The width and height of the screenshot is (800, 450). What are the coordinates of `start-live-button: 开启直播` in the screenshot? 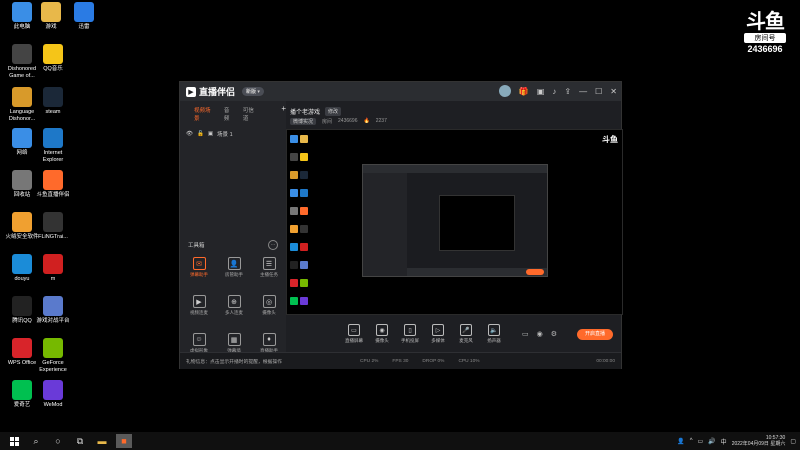 It's located at (595, 334).